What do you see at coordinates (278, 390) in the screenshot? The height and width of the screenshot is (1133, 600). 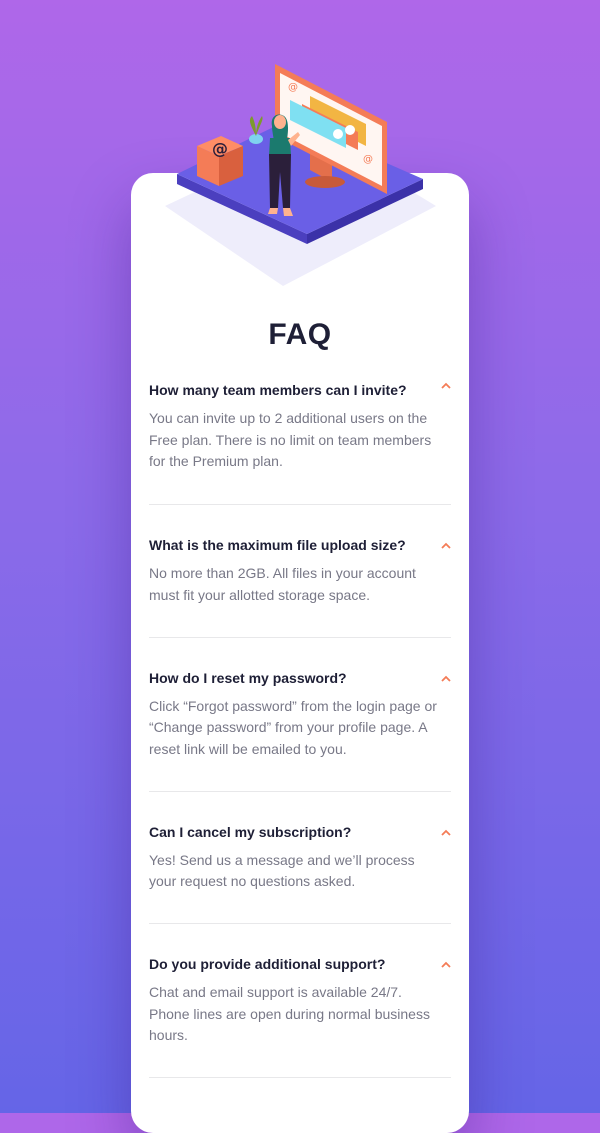 I see `faq-question: How many team members can I invite?` at bounding box center [278, 390].